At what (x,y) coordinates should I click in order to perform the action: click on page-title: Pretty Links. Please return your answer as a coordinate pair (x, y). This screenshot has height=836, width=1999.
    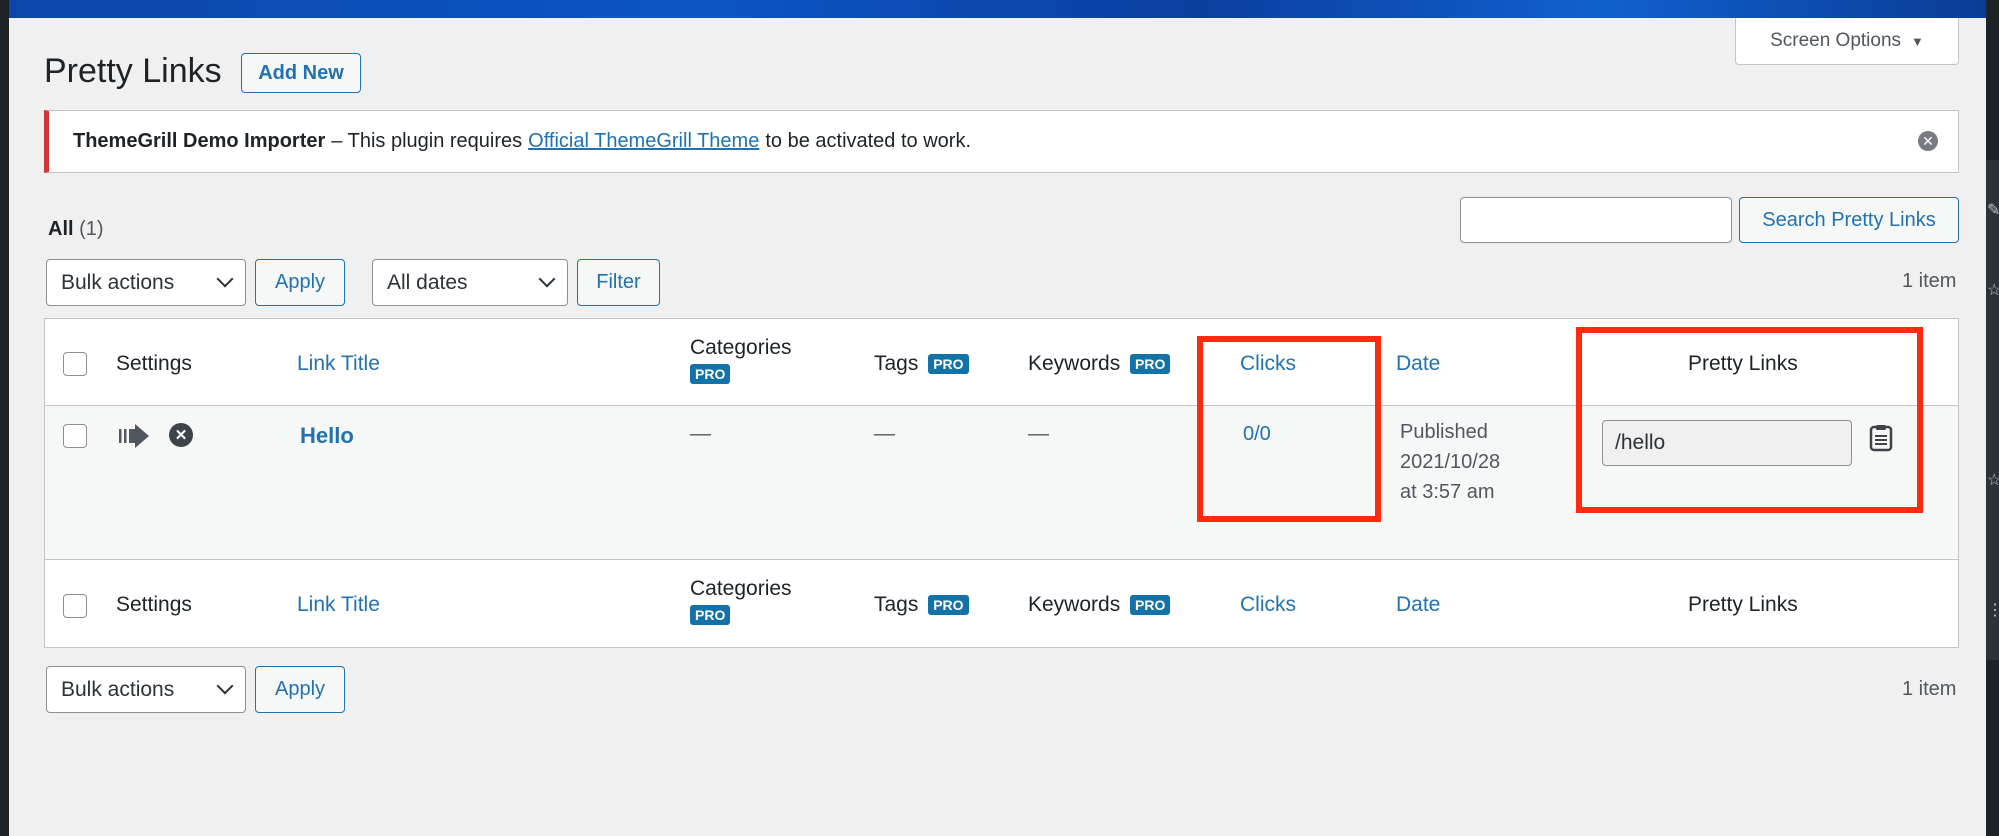
    Looking at the image, I should click on (133, 71).